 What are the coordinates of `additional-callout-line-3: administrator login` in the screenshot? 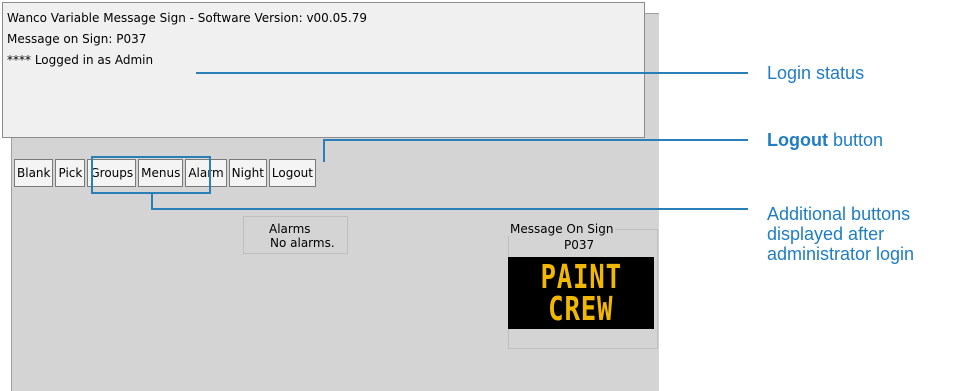 It's located at (841, 254).